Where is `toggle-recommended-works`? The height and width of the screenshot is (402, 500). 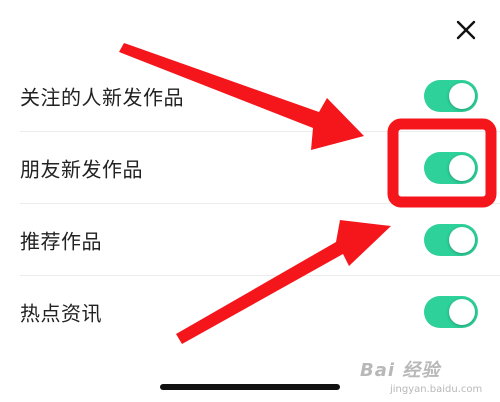
toggle-recommended-works is located at coordinates (451, 240).